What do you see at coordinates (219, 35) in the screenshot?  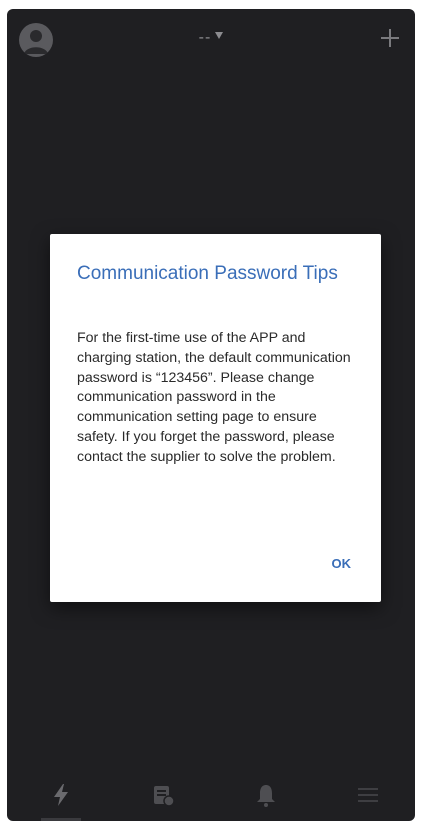 I see `caret-down-icon` at bounding box center [219, 35].